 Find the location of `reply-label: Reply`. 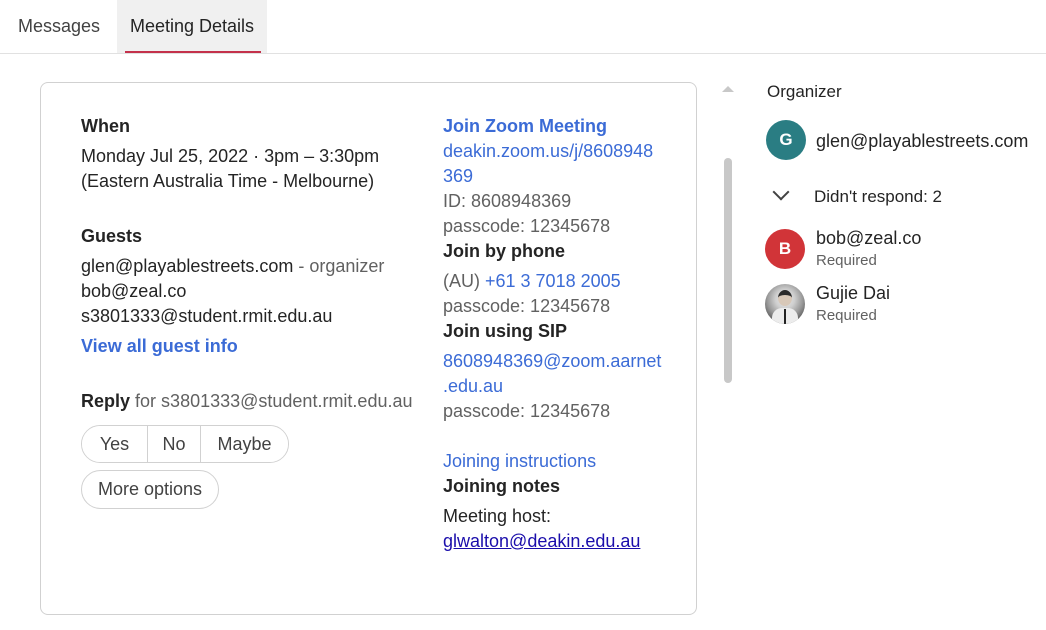

reply-label: Reply is located at coordinates (106, 401).